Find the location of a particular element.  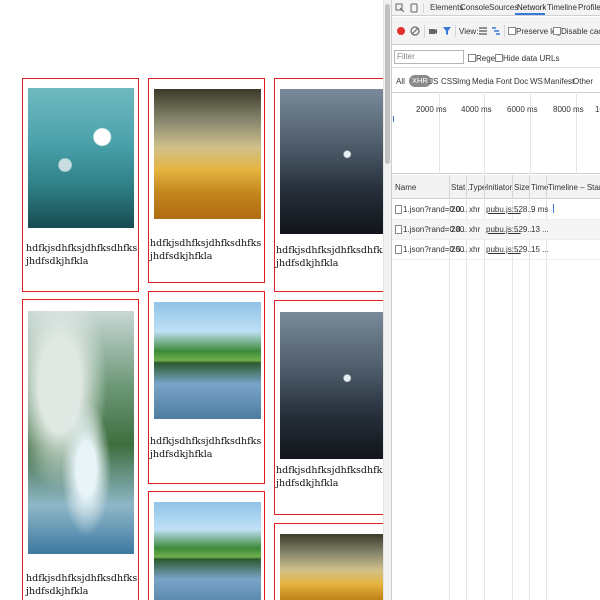

filter-row: Filter Regex Hide data URLs is located at coordinates (496, 57).